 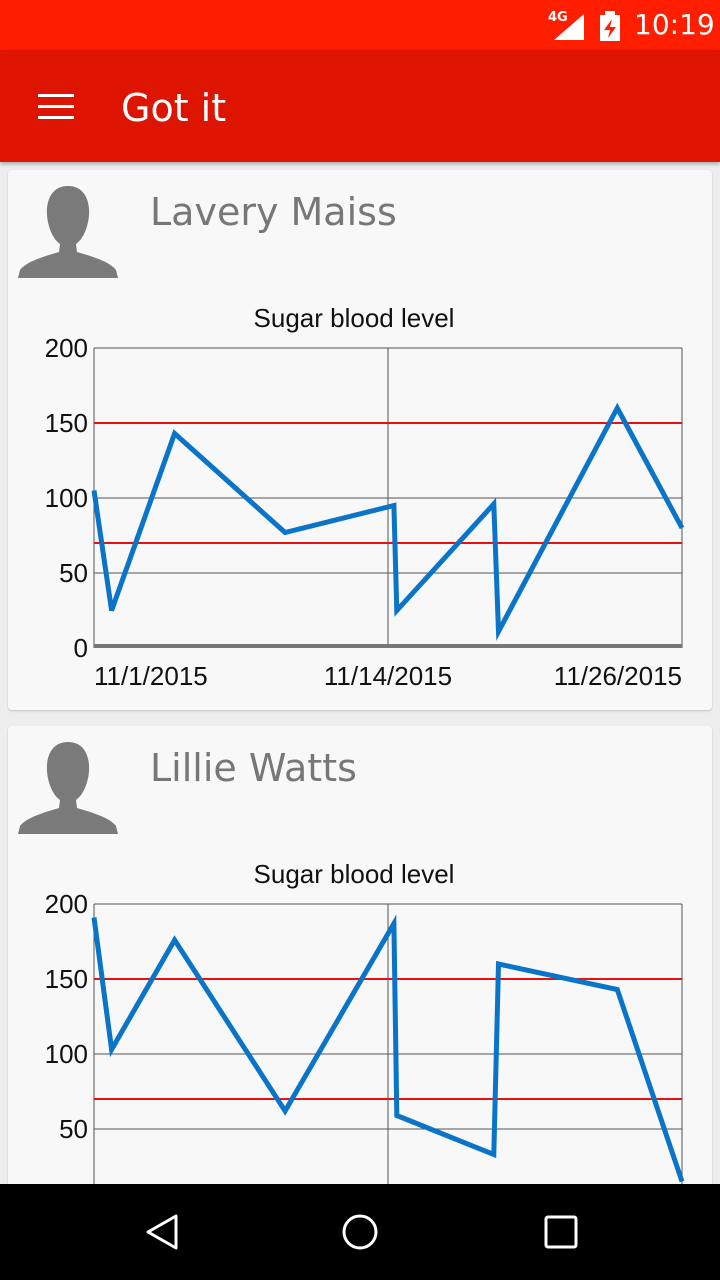 I want to click on app-title: Got it, so click(x=174, y=108).